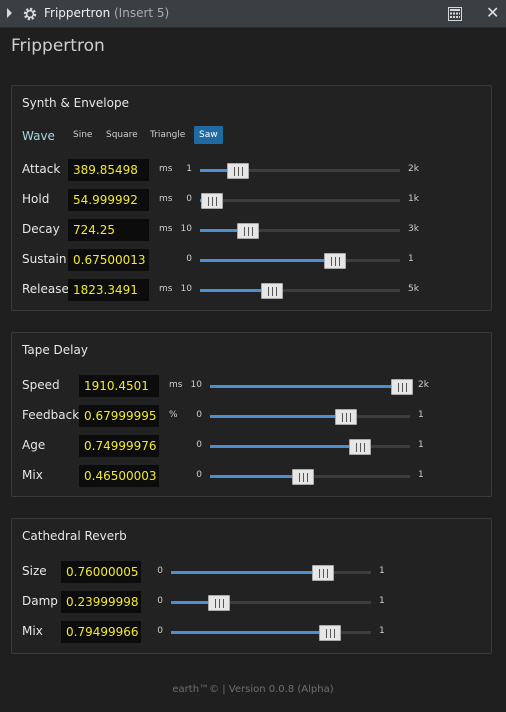  What do you see at coordinates (45, 289) in the screenshot?
I see `synth-release-label: Release` at bounding box center [45, 289].